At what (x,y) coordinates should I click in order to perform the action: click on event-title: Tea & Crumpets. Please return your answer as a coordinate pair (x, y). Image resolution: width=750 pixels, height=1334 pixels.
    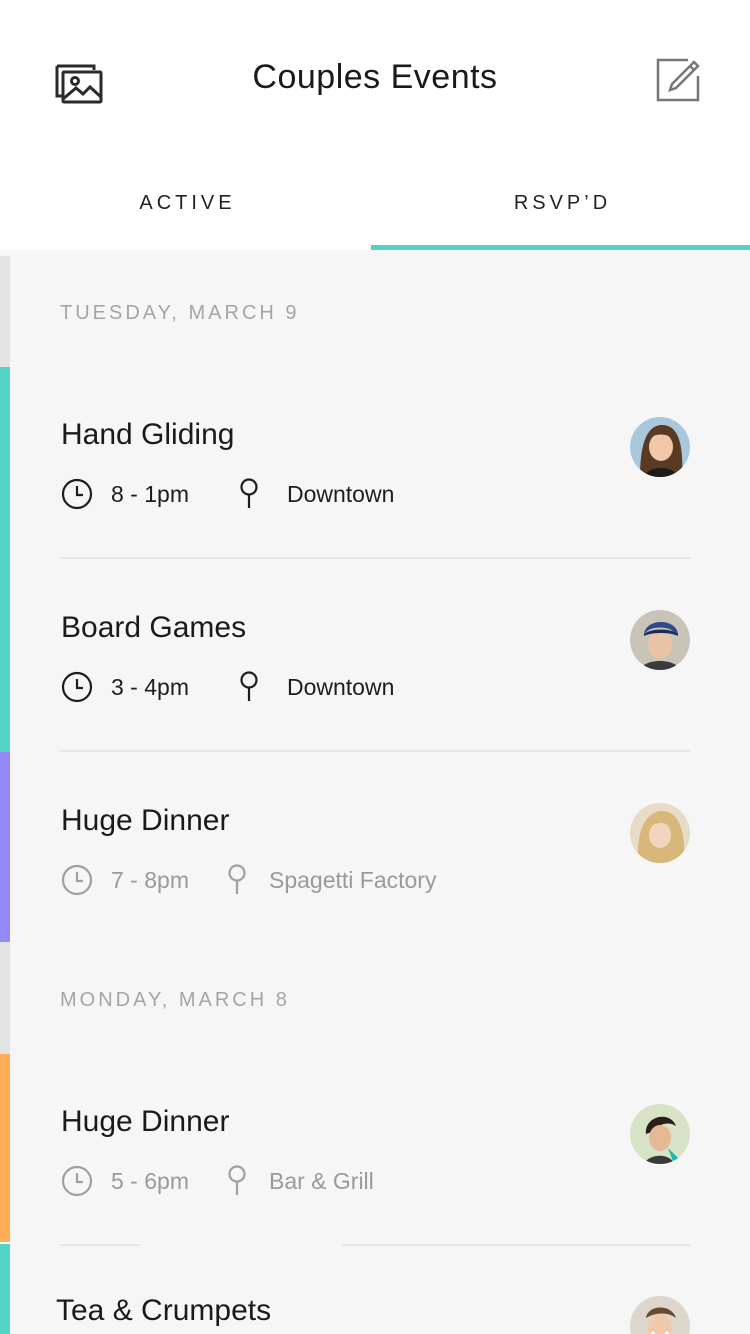
    Looking at the image, I should click on (164, 1310).